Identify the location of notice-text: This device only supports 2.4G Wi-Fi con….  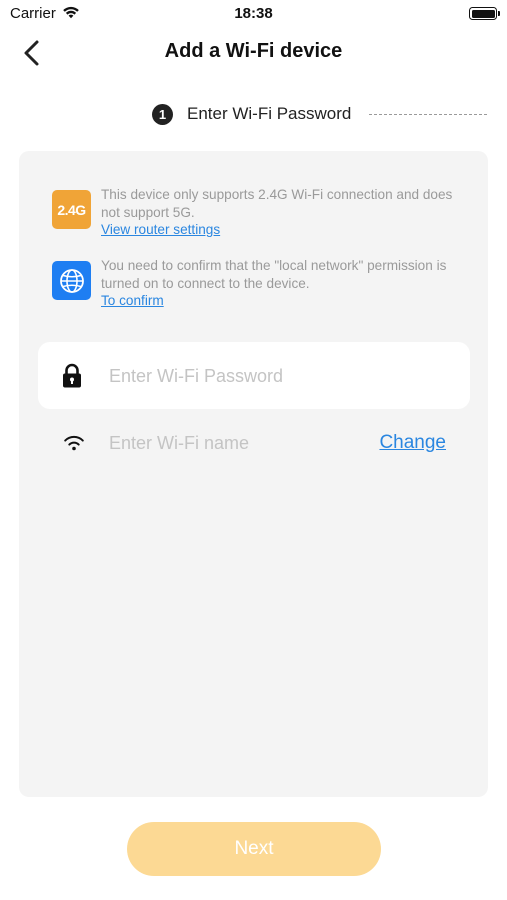
(281, 212).